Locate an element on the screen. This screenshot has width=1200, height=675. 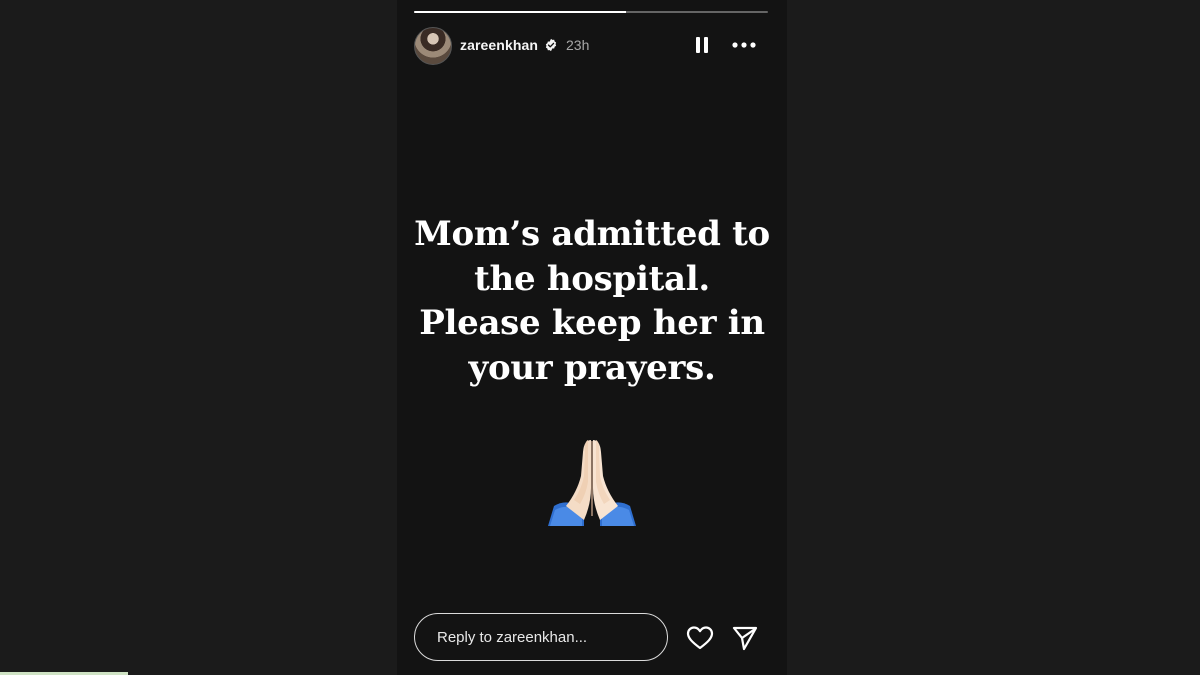
heart-icon is located at coordinates (700, 638).